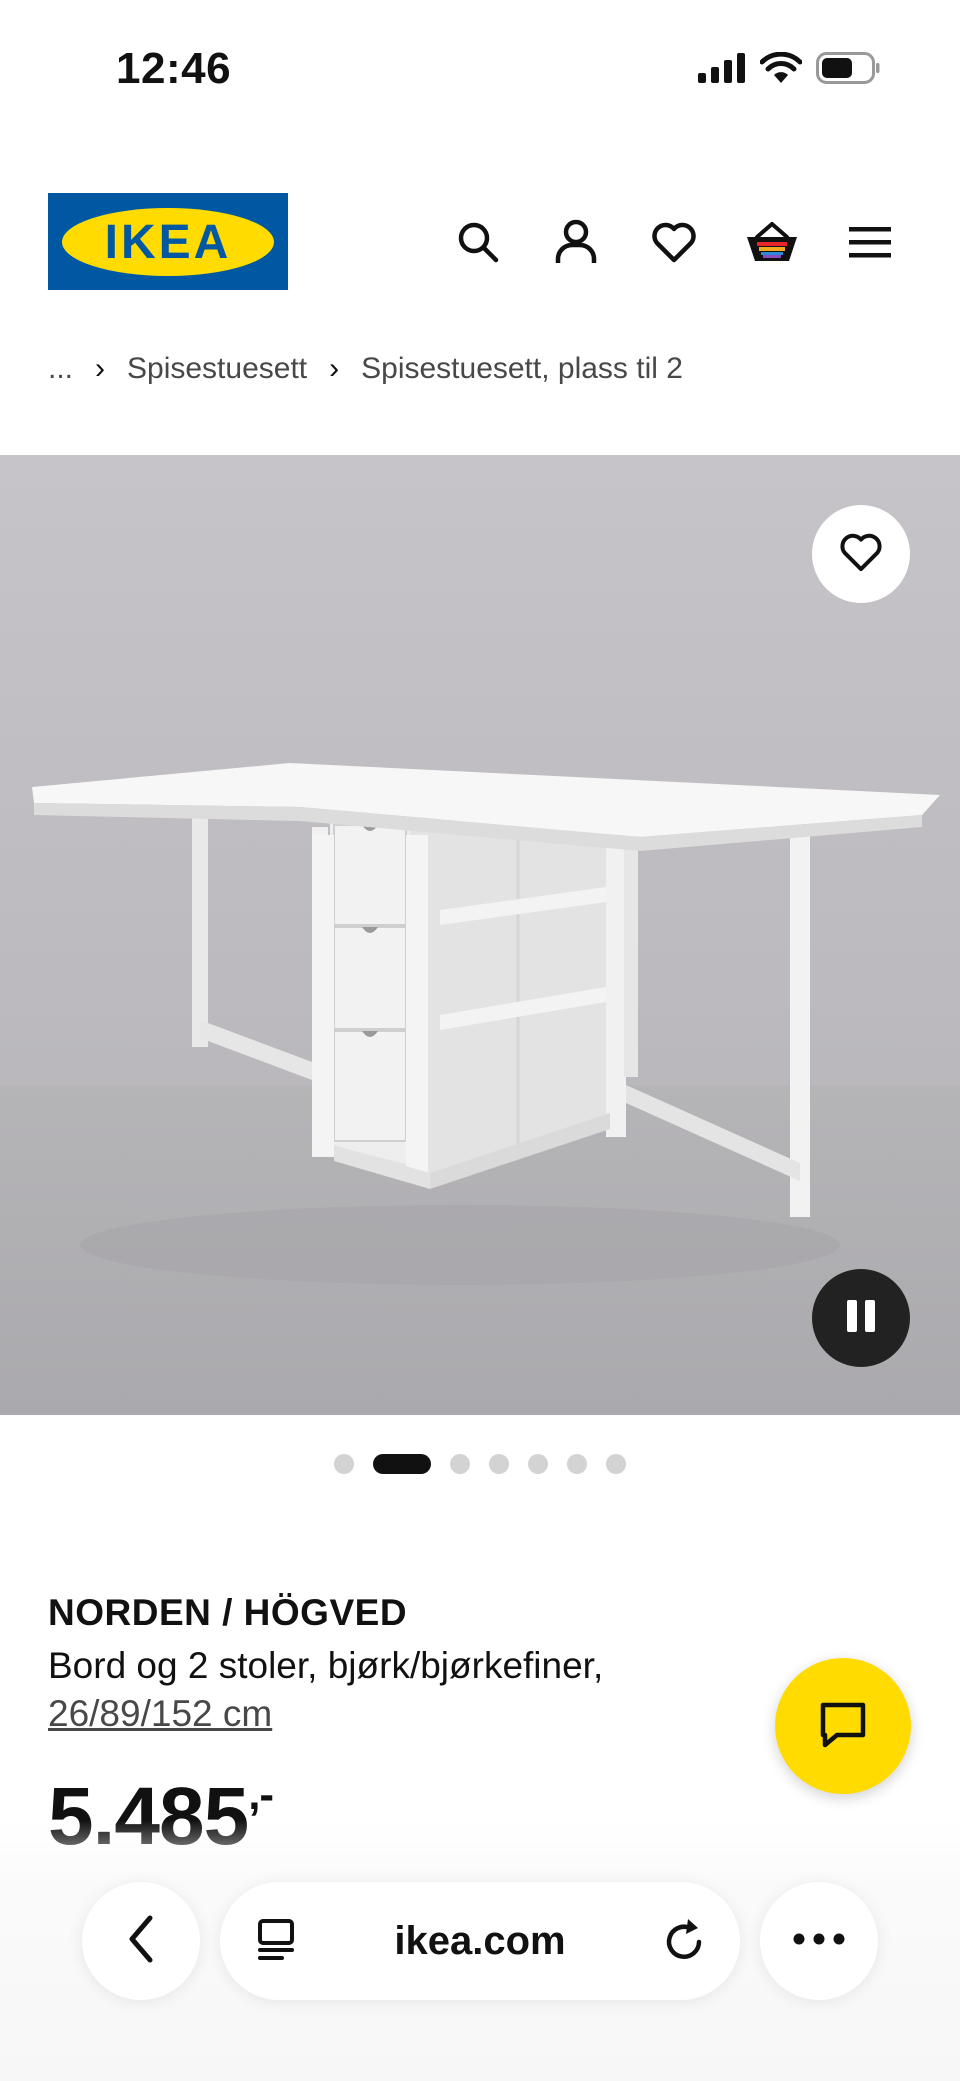 The width and height of the screenshot is (960, 2081). What do you see at coordinates (781, 70) in the screenshot?
I see `wifi-icon` at bounding box center [781, 70].